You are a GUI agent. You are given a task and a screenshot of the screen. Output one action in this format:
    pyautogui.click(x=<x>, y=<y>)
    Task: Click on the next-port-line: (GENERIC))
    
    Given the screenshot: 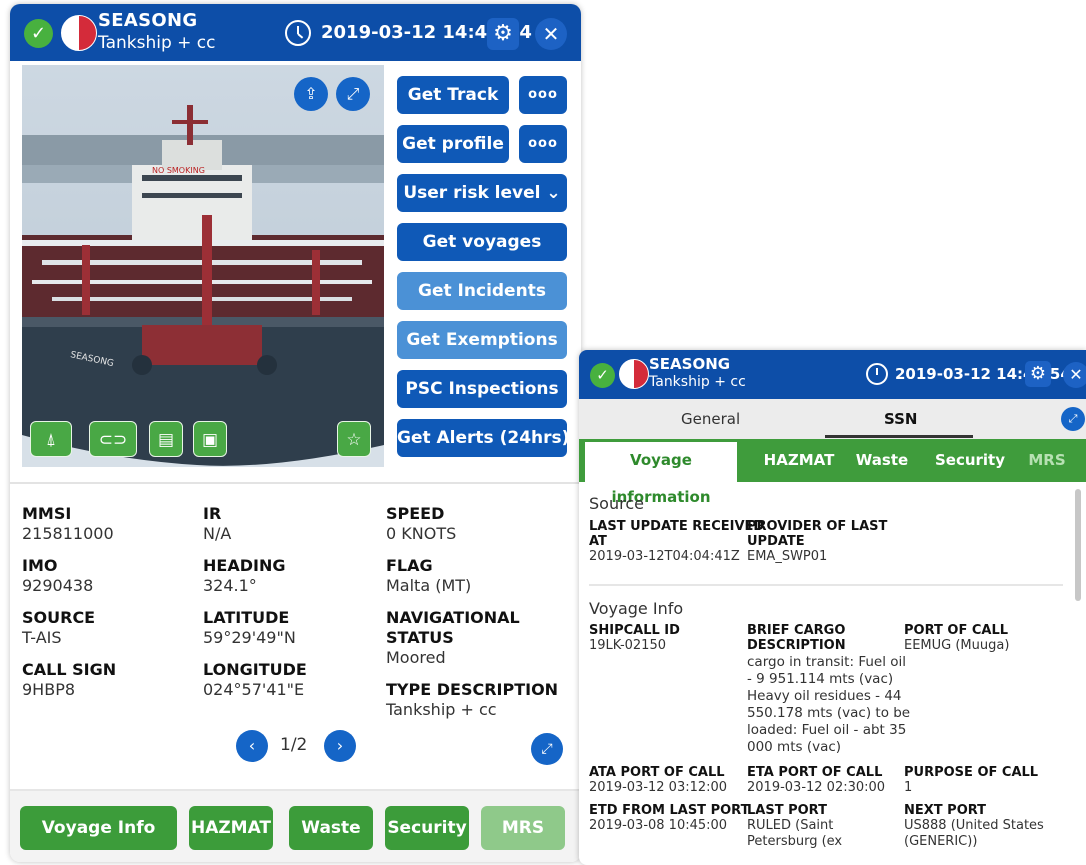 What is the action you would take?
    pyautogui.click(x=941, y=841)
    